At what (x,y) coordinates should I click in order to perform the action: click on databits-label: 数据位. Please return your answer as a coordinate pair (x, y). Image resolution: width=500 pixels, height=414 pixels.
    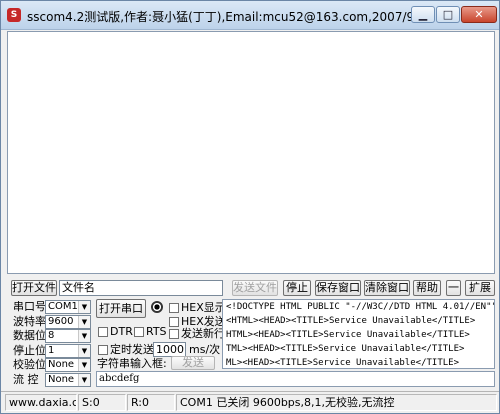
    Looking at the image, I should click on (29, 335).